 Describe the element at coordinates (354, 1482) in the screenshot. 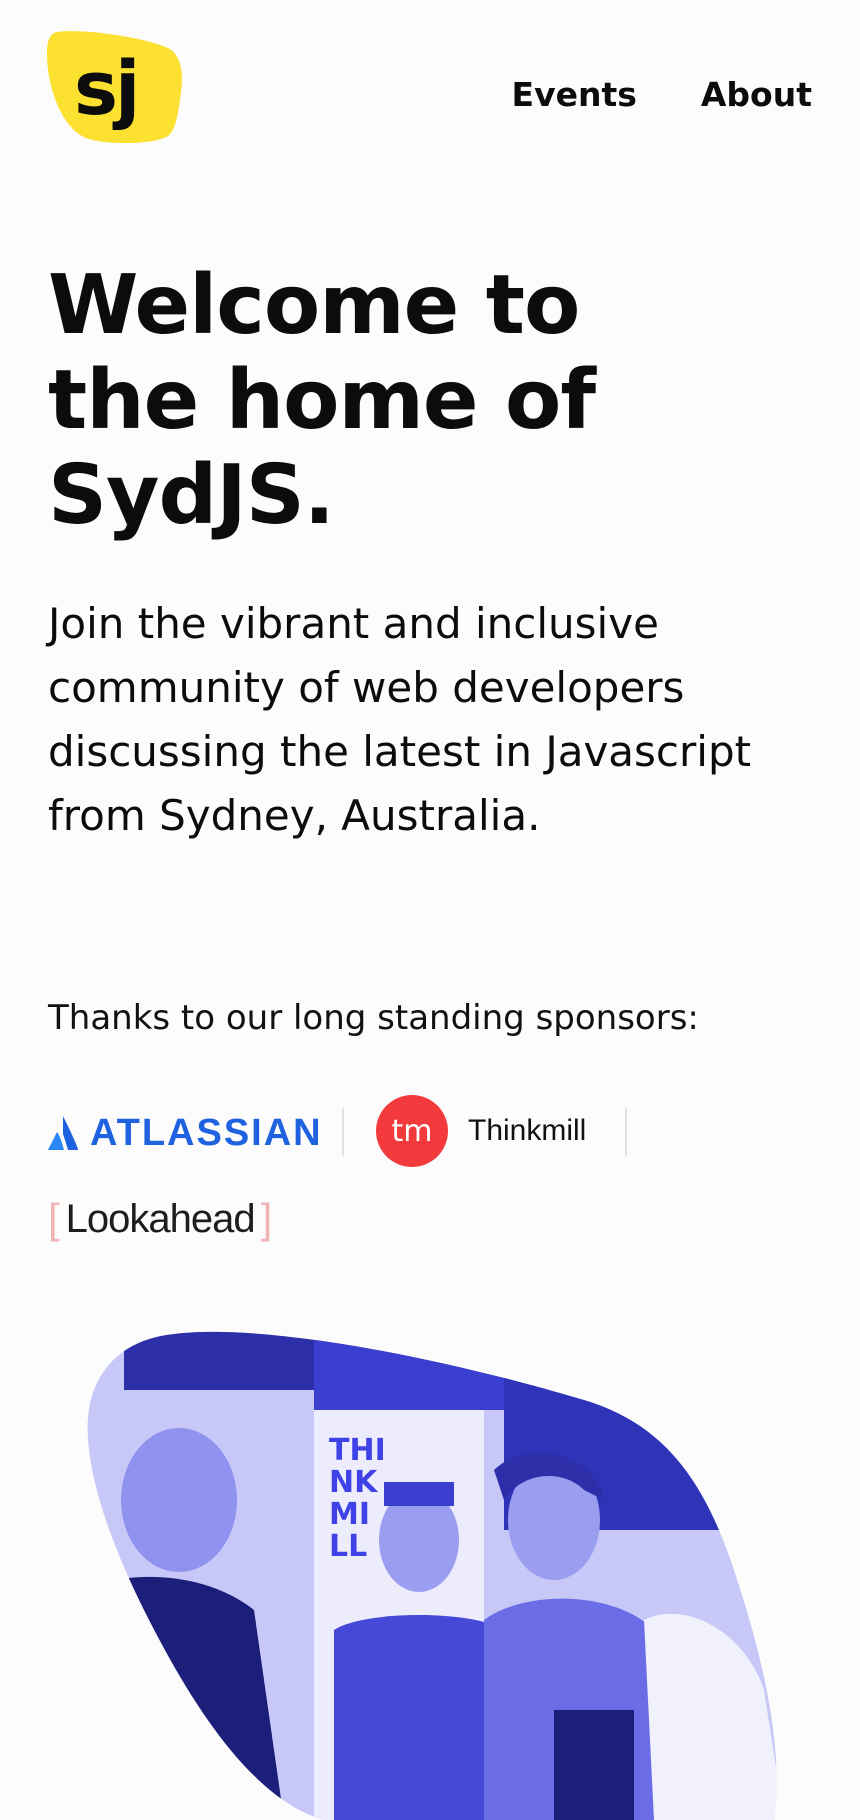

I see `banner-text-line: NK` at that location.